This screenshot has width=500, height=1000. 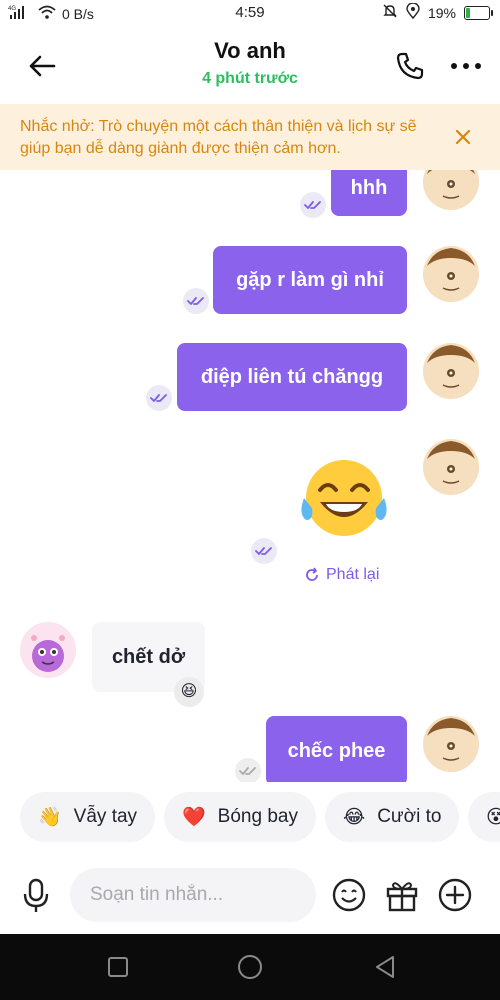 I want to click on message-reaction: 😆, so click(x=189, y=692).